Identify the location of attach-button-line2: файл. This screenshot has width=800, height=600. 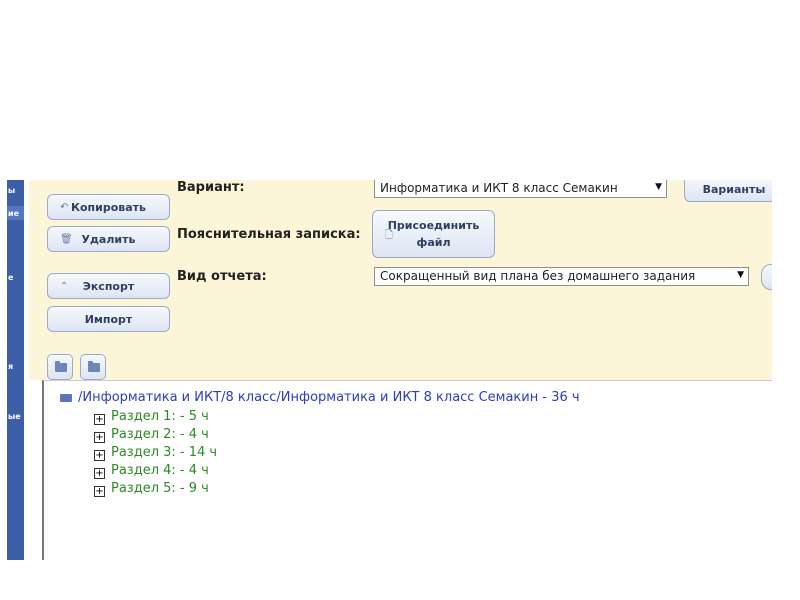
(433, 242).